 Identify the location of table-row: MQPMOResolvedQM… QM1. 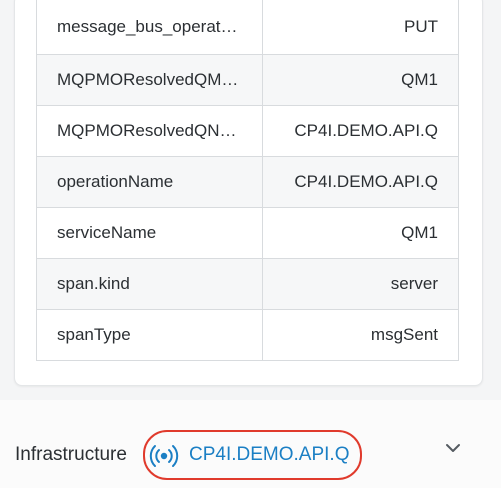
(247, 80).